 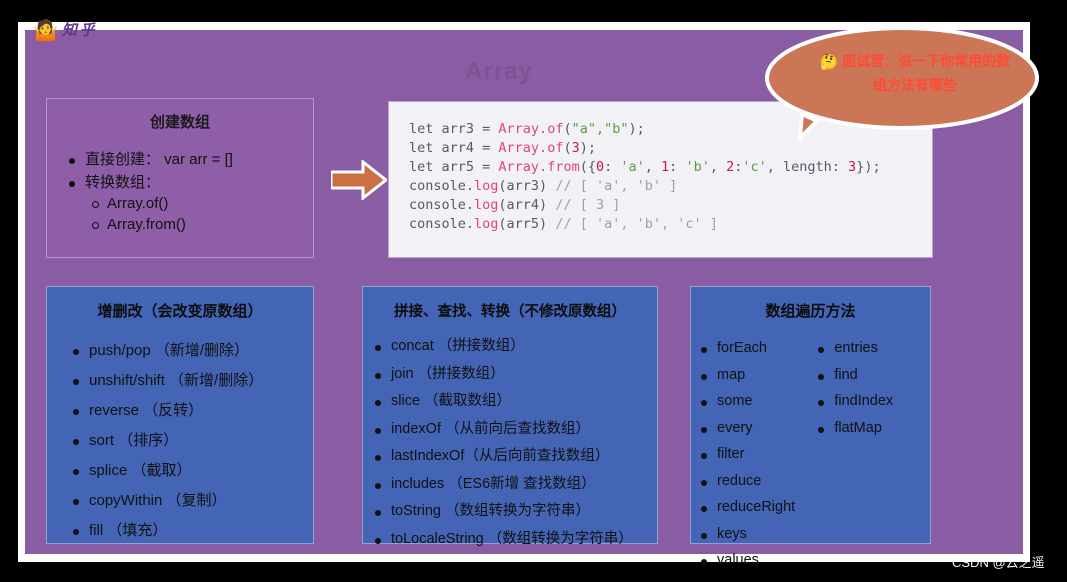 What do you see at coordinates (731, 454) in the screenshot?
I see `list-item-label: filter` at bounding box center [731, 454].